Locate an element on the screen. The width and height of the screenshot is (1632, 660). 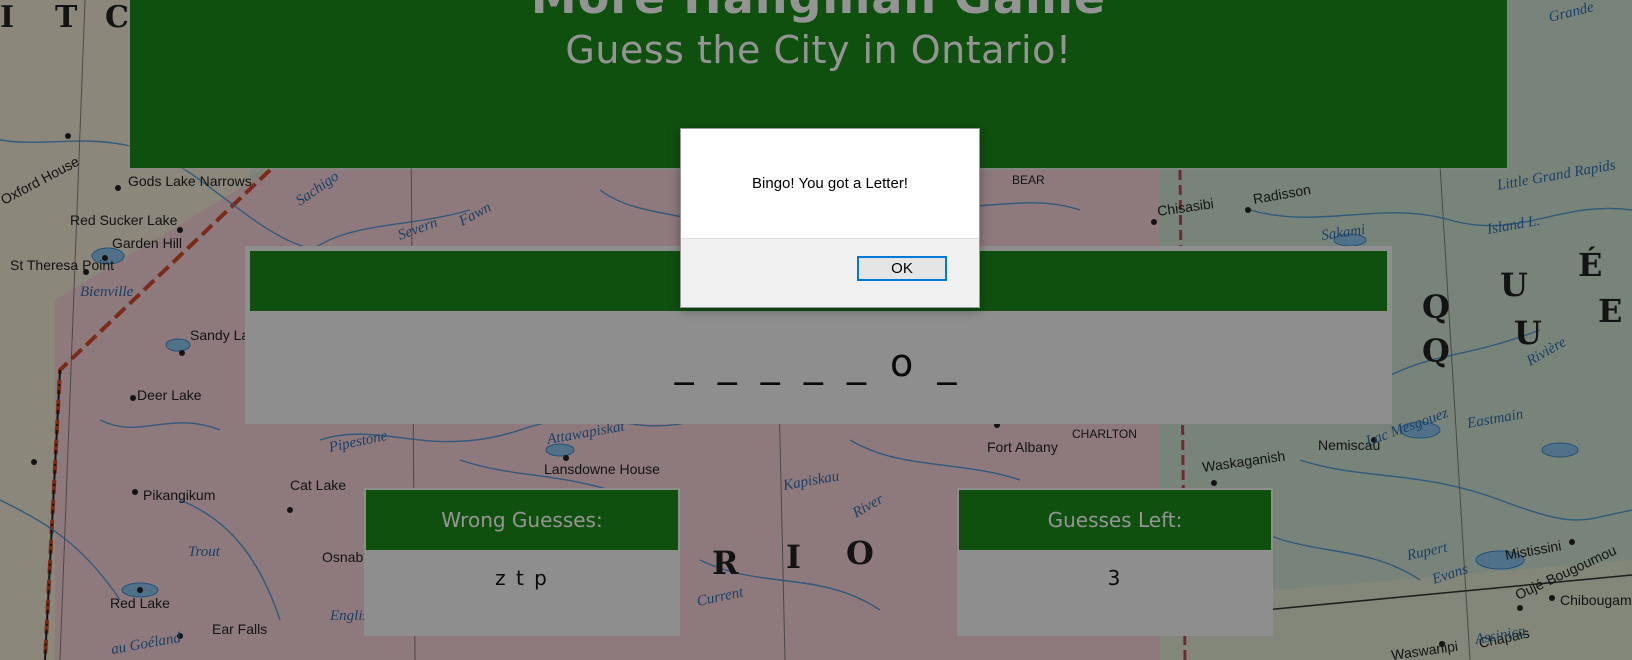
alert-message: Bingo! You got a Letter! is located at coordinates (830, 183).